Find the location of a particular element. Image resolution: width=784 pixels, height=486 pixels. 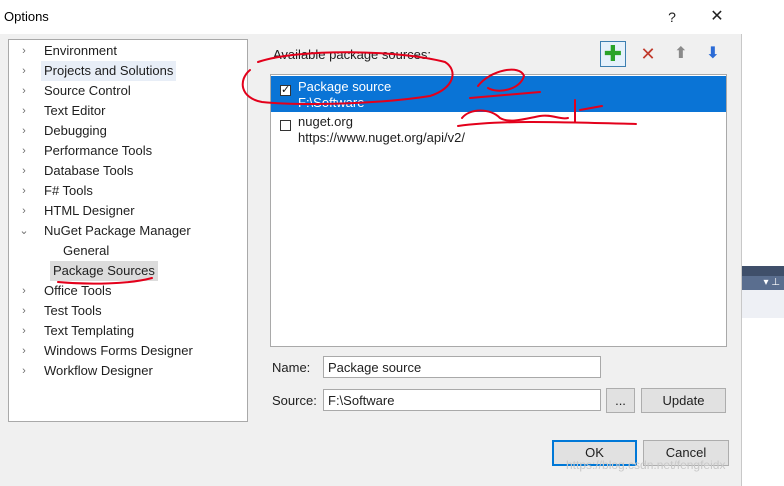

source-name: nuget.org is located at coordinates (325, 121).